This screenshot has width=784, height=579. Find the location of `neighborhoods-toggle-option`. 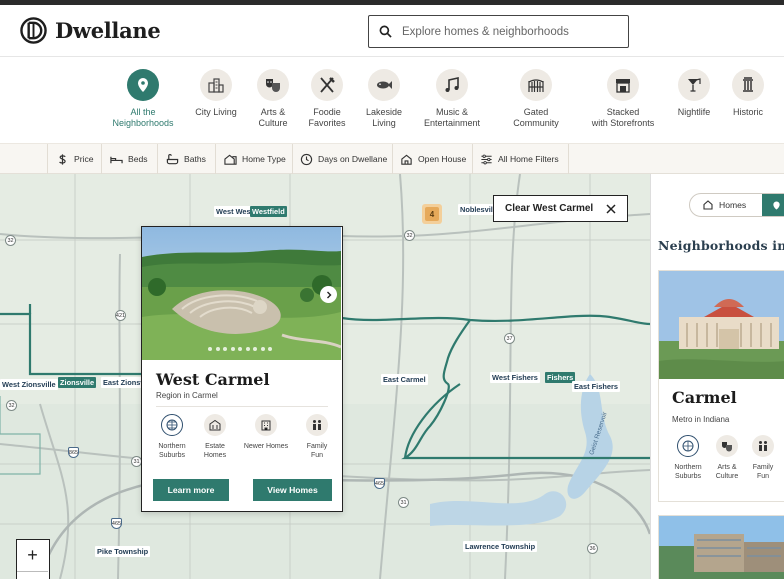

neighborhoods-toggle-option is located at coordinates (773, 205).